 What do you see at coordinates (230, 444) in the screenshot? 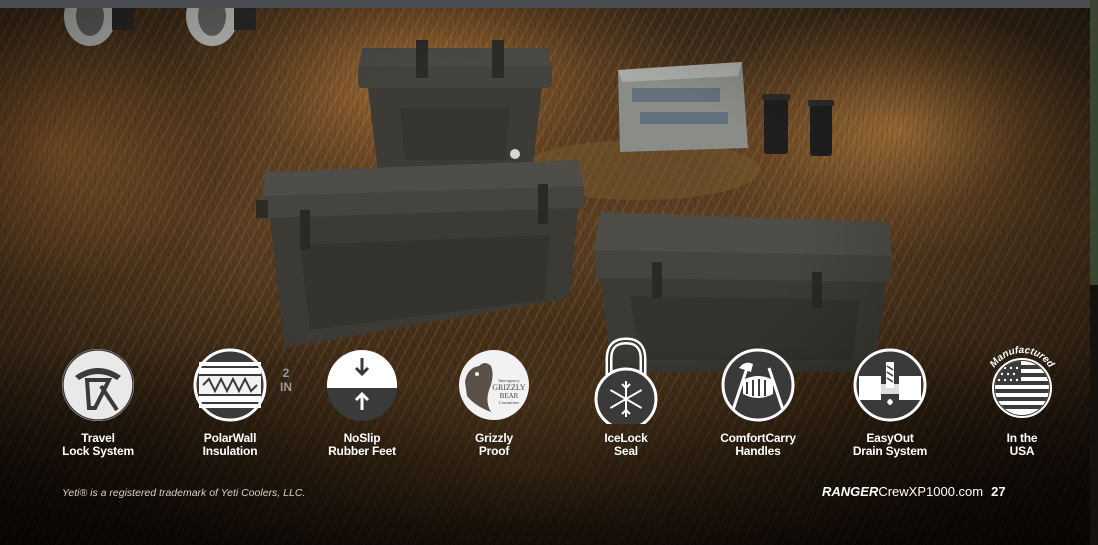
I see `feature-label: PolarWall Insulation` at bounding box center [230, 444].